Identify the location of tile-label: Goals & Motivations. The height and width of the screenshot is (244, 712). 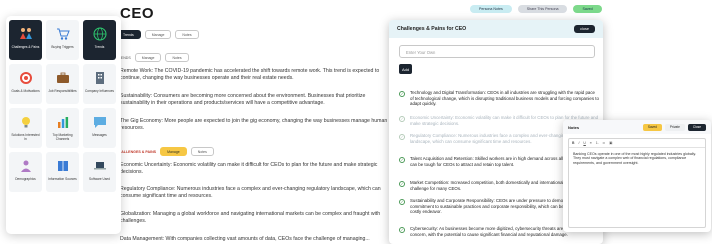
(25, 91).